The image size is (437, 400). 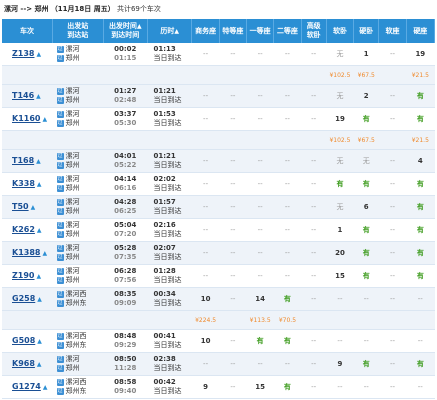 I want to click on train-number-link: G258, so click(x=23, y=298).